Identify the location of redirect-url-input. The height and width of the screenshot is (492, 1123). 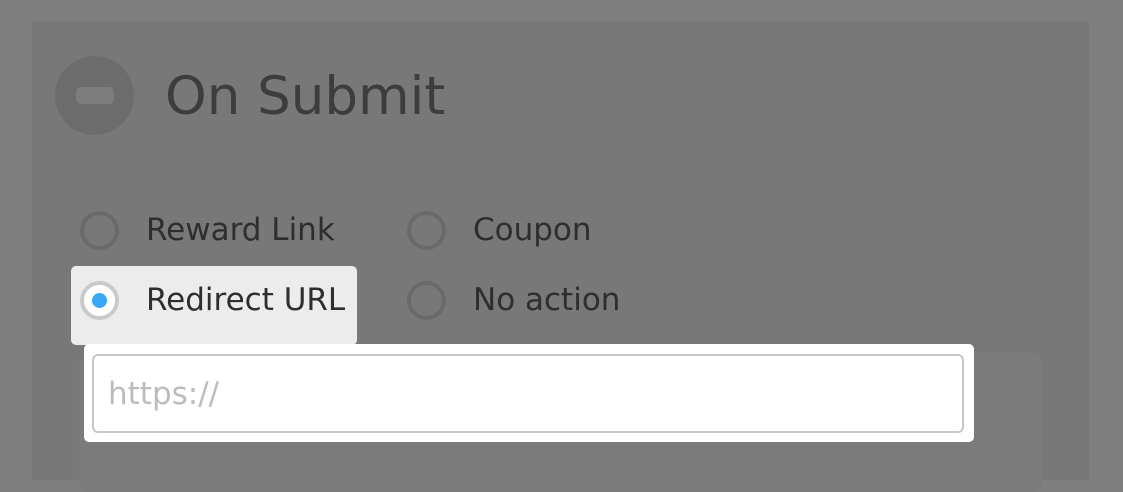
(528, 393).